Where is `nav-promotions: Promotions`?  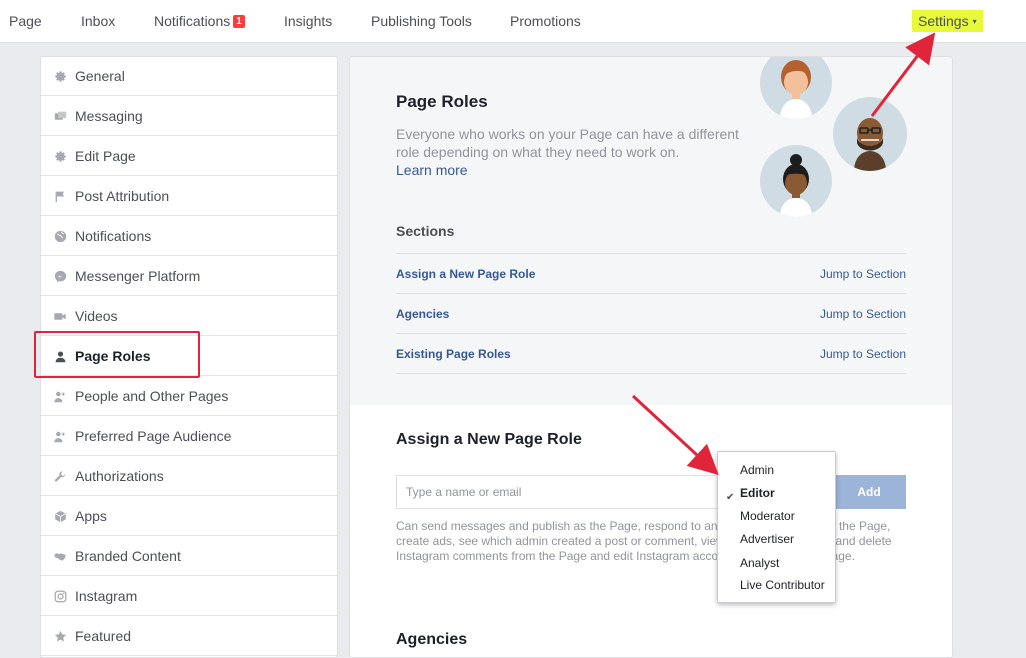 nav-promotions: Promotions is located at coordinates (545, 21).